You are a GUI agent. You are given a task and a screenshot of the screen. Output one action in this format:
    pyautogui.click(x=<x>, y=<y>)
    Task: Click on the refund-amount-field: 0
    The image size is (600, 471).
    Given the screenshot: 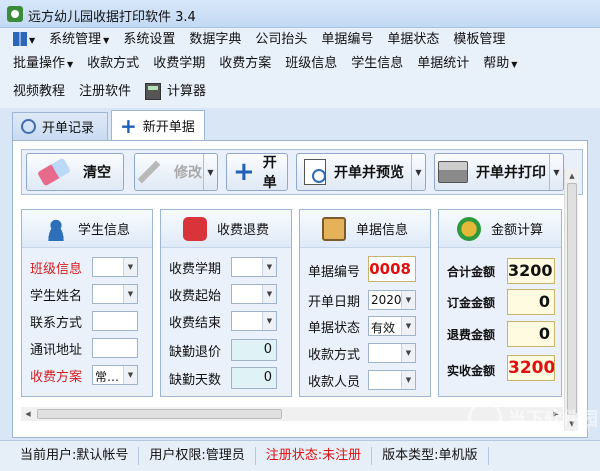 What is the action you would take?
    pyautogui.click(x=531, y=334)
    